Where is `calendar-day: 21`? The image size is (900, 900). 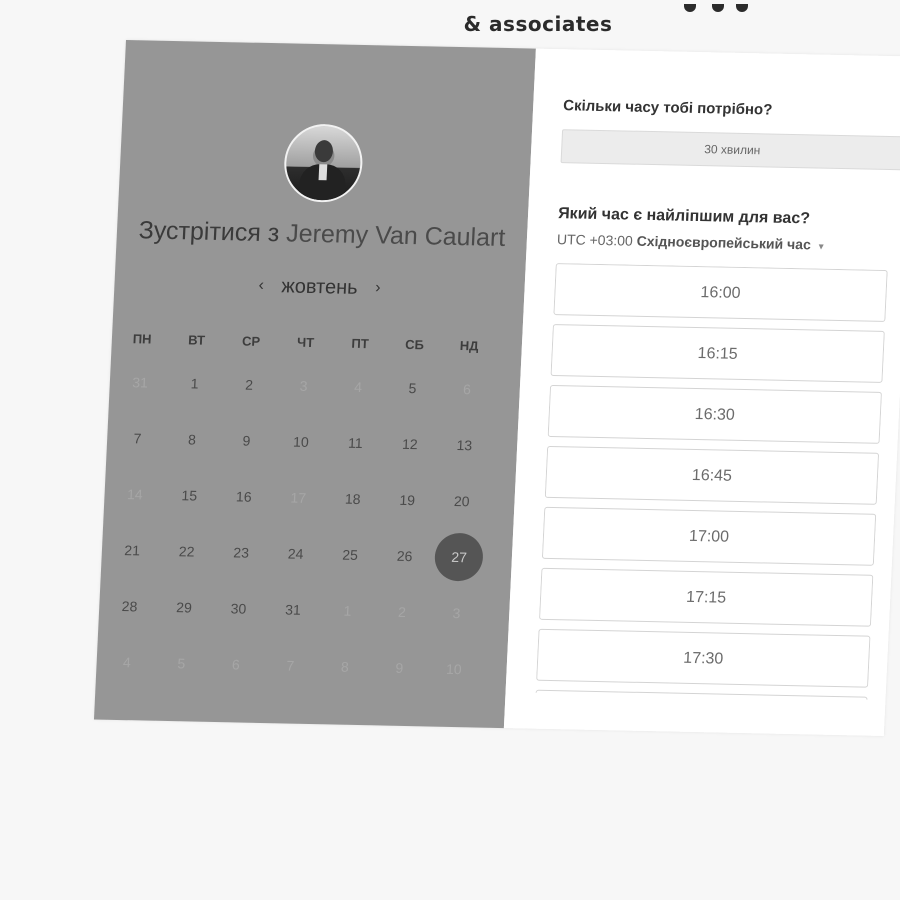 calendar-day: 21 is located at coordinates (132, 550).